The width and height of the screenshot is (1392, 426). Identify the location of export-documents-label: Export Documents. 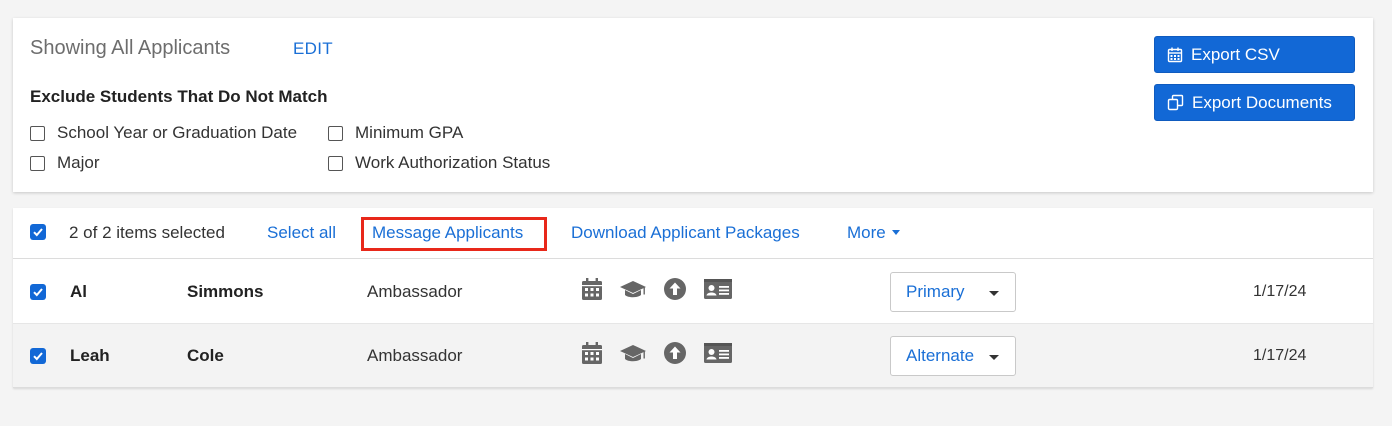
(1262, 102).